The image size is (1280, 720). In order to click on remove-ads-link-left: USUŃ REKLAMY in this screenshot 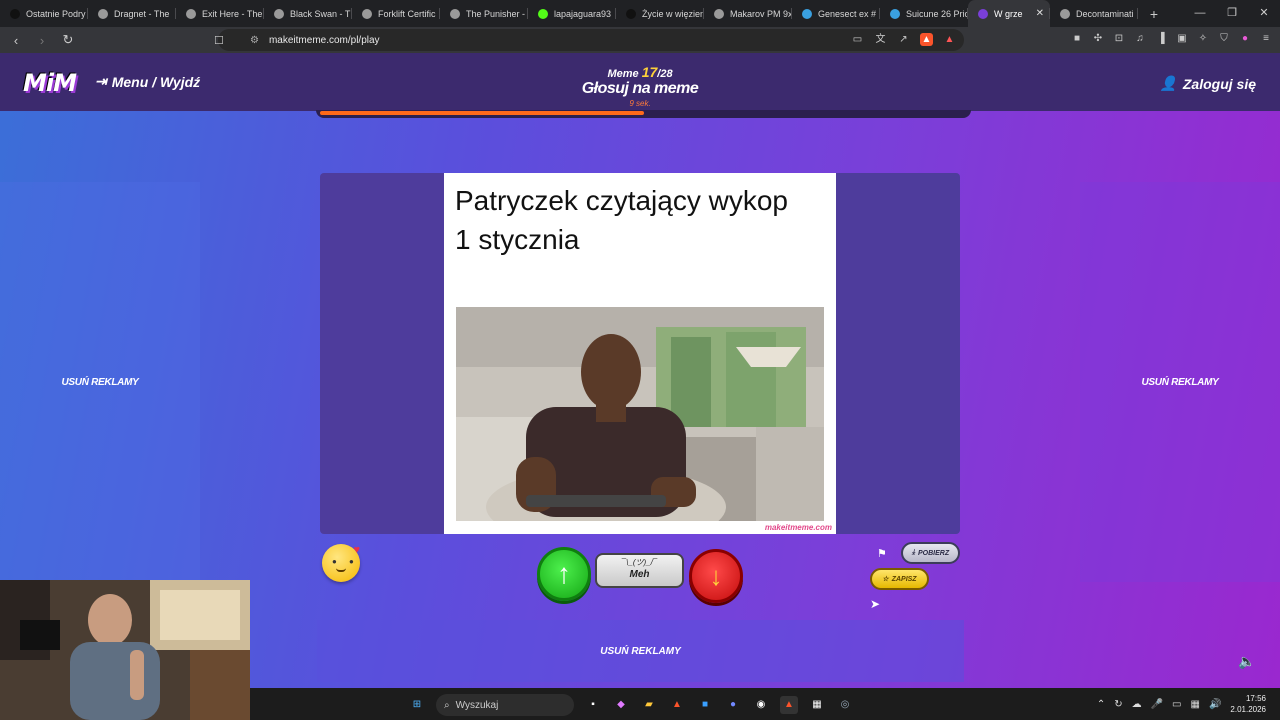, I will do `click(100, 382)`.